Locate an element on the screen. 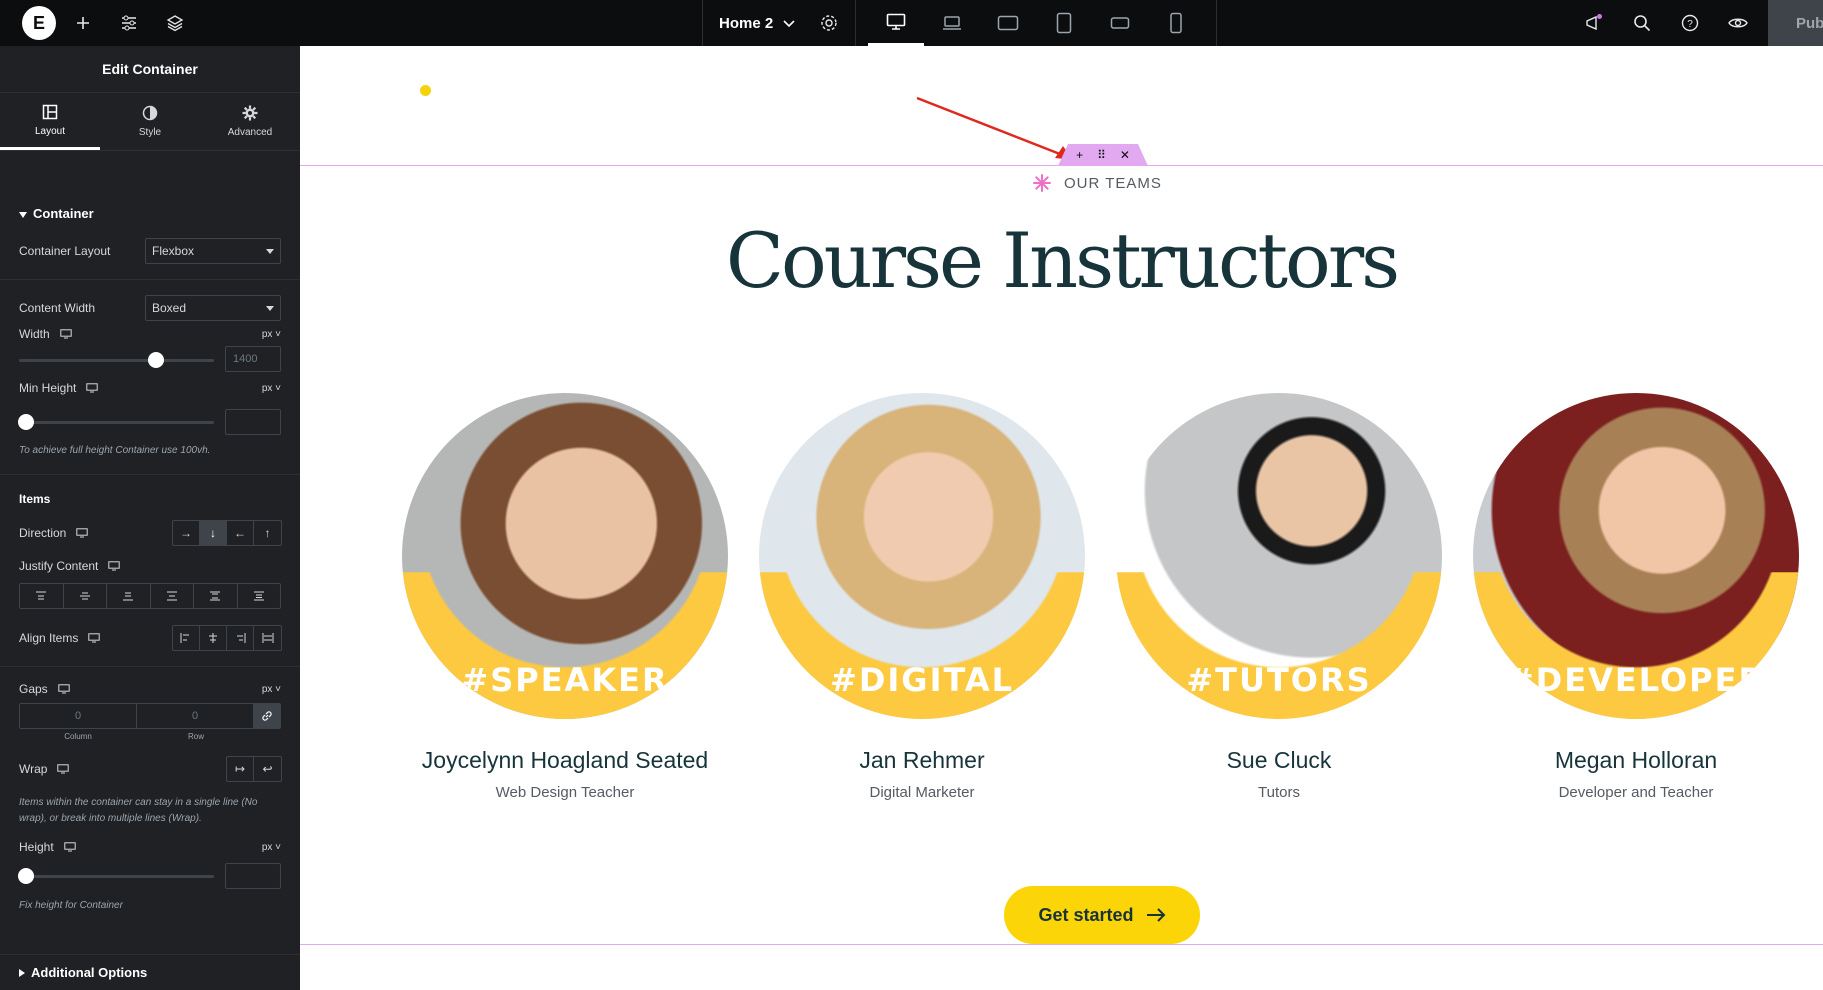 The width and height of the screenshot is (1823, 990). elementor-logo-icon: E is located at coordinates (39, 23).